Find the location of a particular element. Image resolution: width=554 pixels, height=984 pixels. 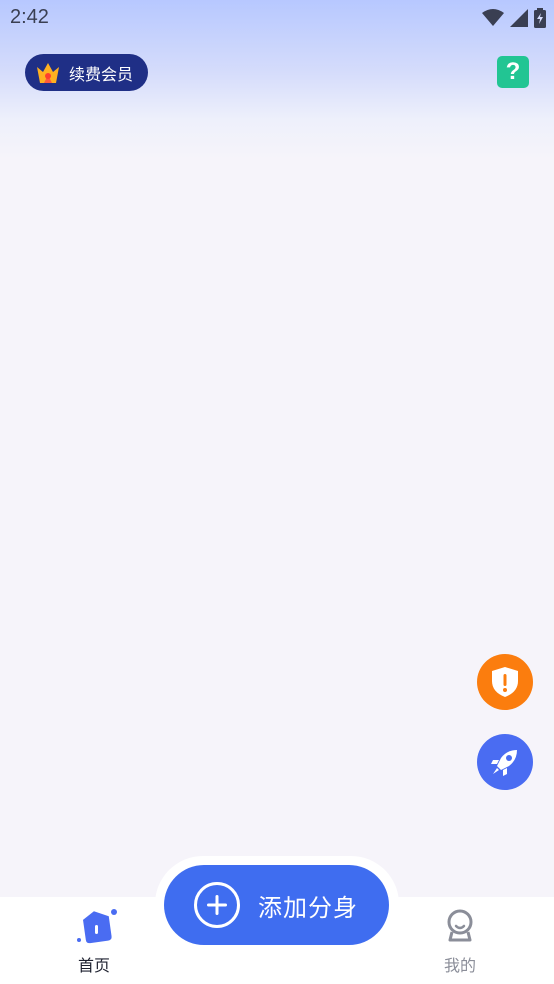

security-shield-button is located at coordinates (505, 682).